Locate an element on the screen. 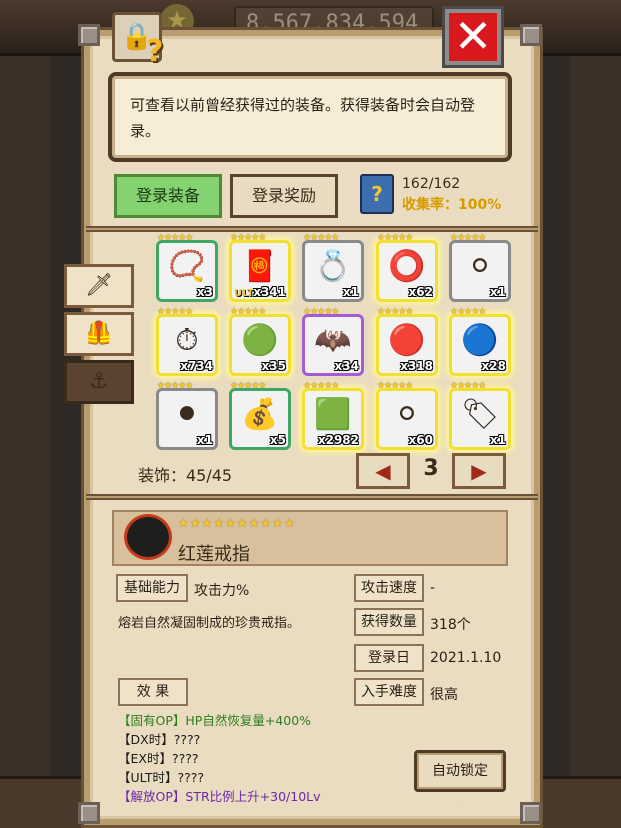 This screenshot has height=828, width=621. effect-line: 【EX时】???? is located at coordinates (158, 757).